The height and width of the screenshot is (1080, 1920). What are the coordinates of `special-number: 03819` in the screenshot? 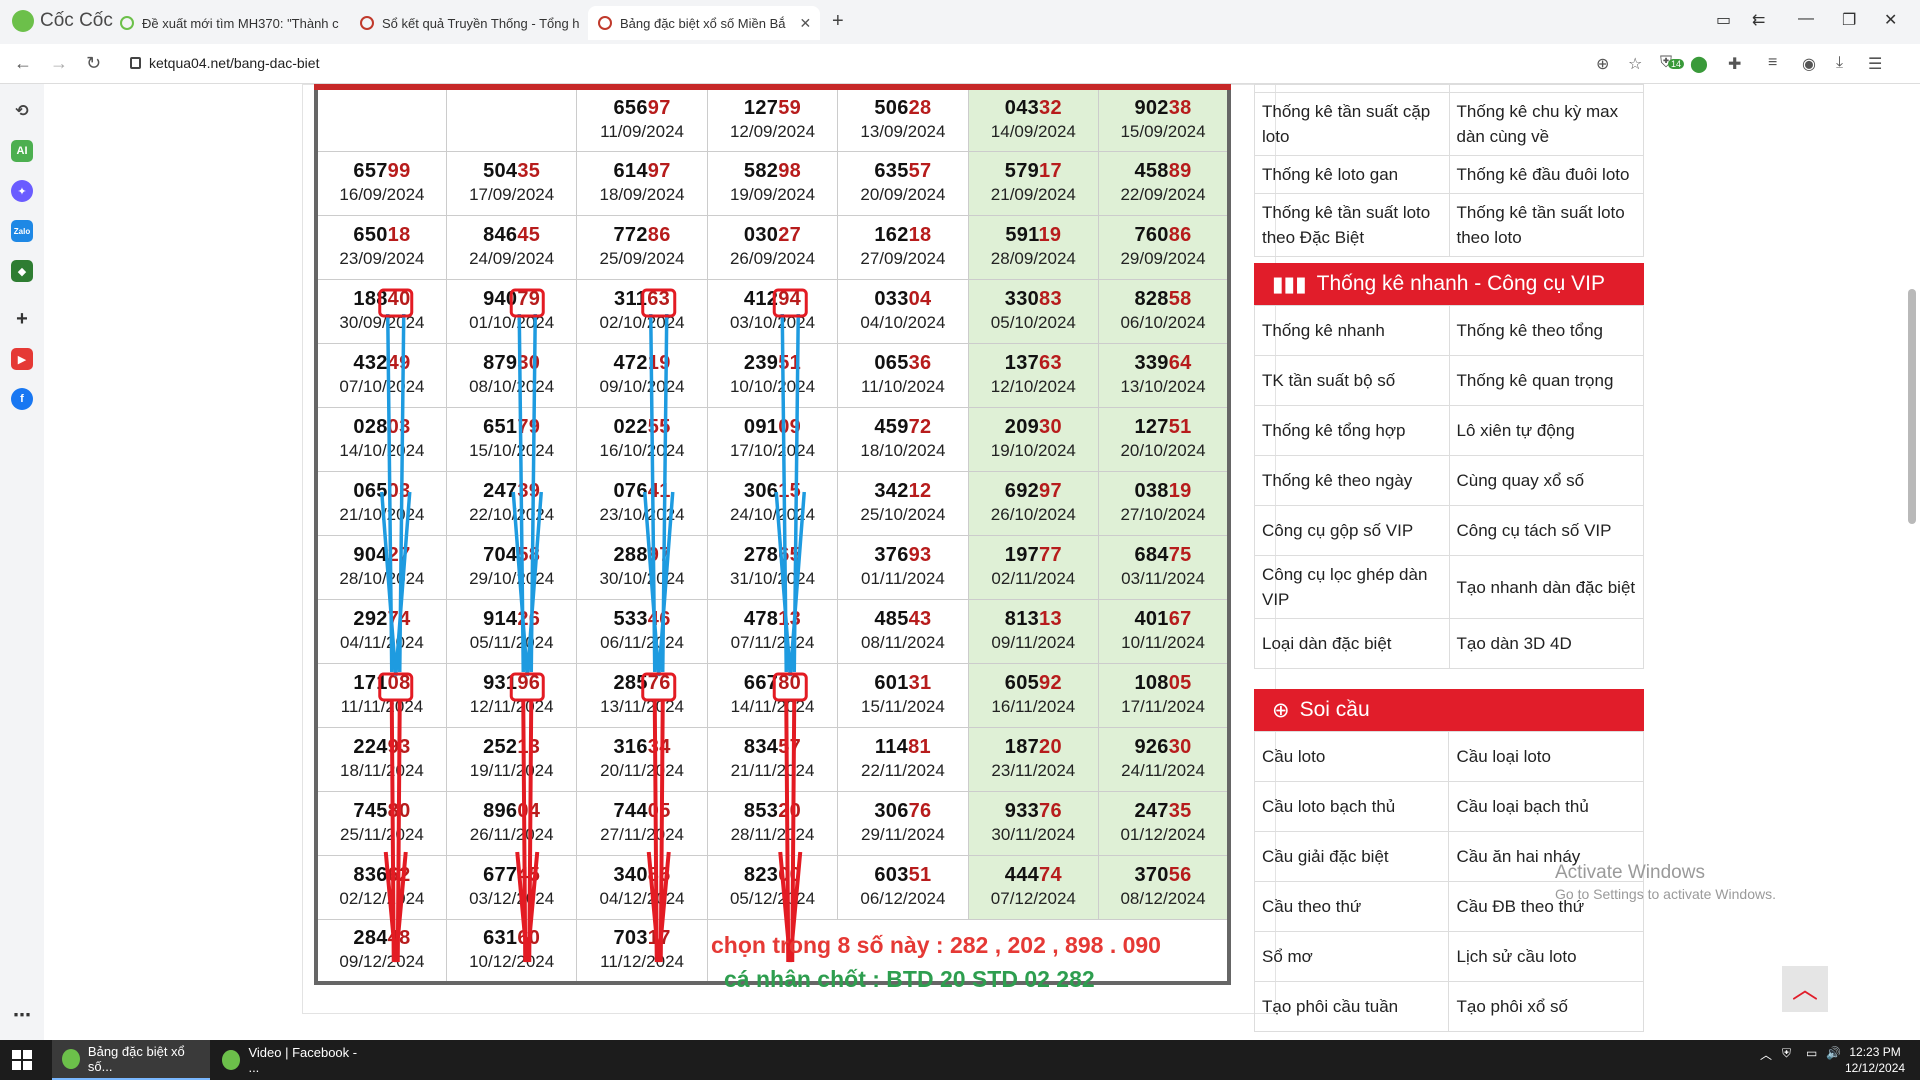 It's located at (1163, 491).